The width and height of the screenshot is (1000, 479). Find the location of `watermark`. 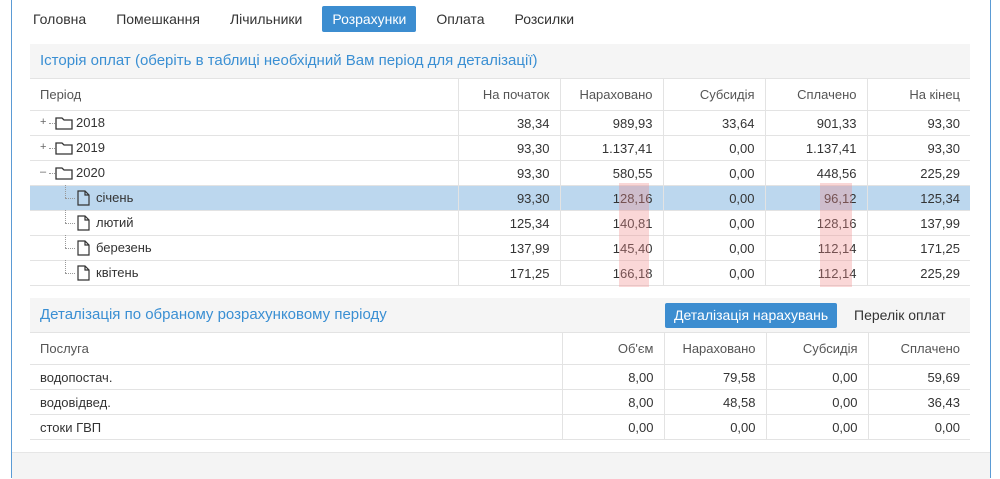

watermark is located at coordinates (987, 95).